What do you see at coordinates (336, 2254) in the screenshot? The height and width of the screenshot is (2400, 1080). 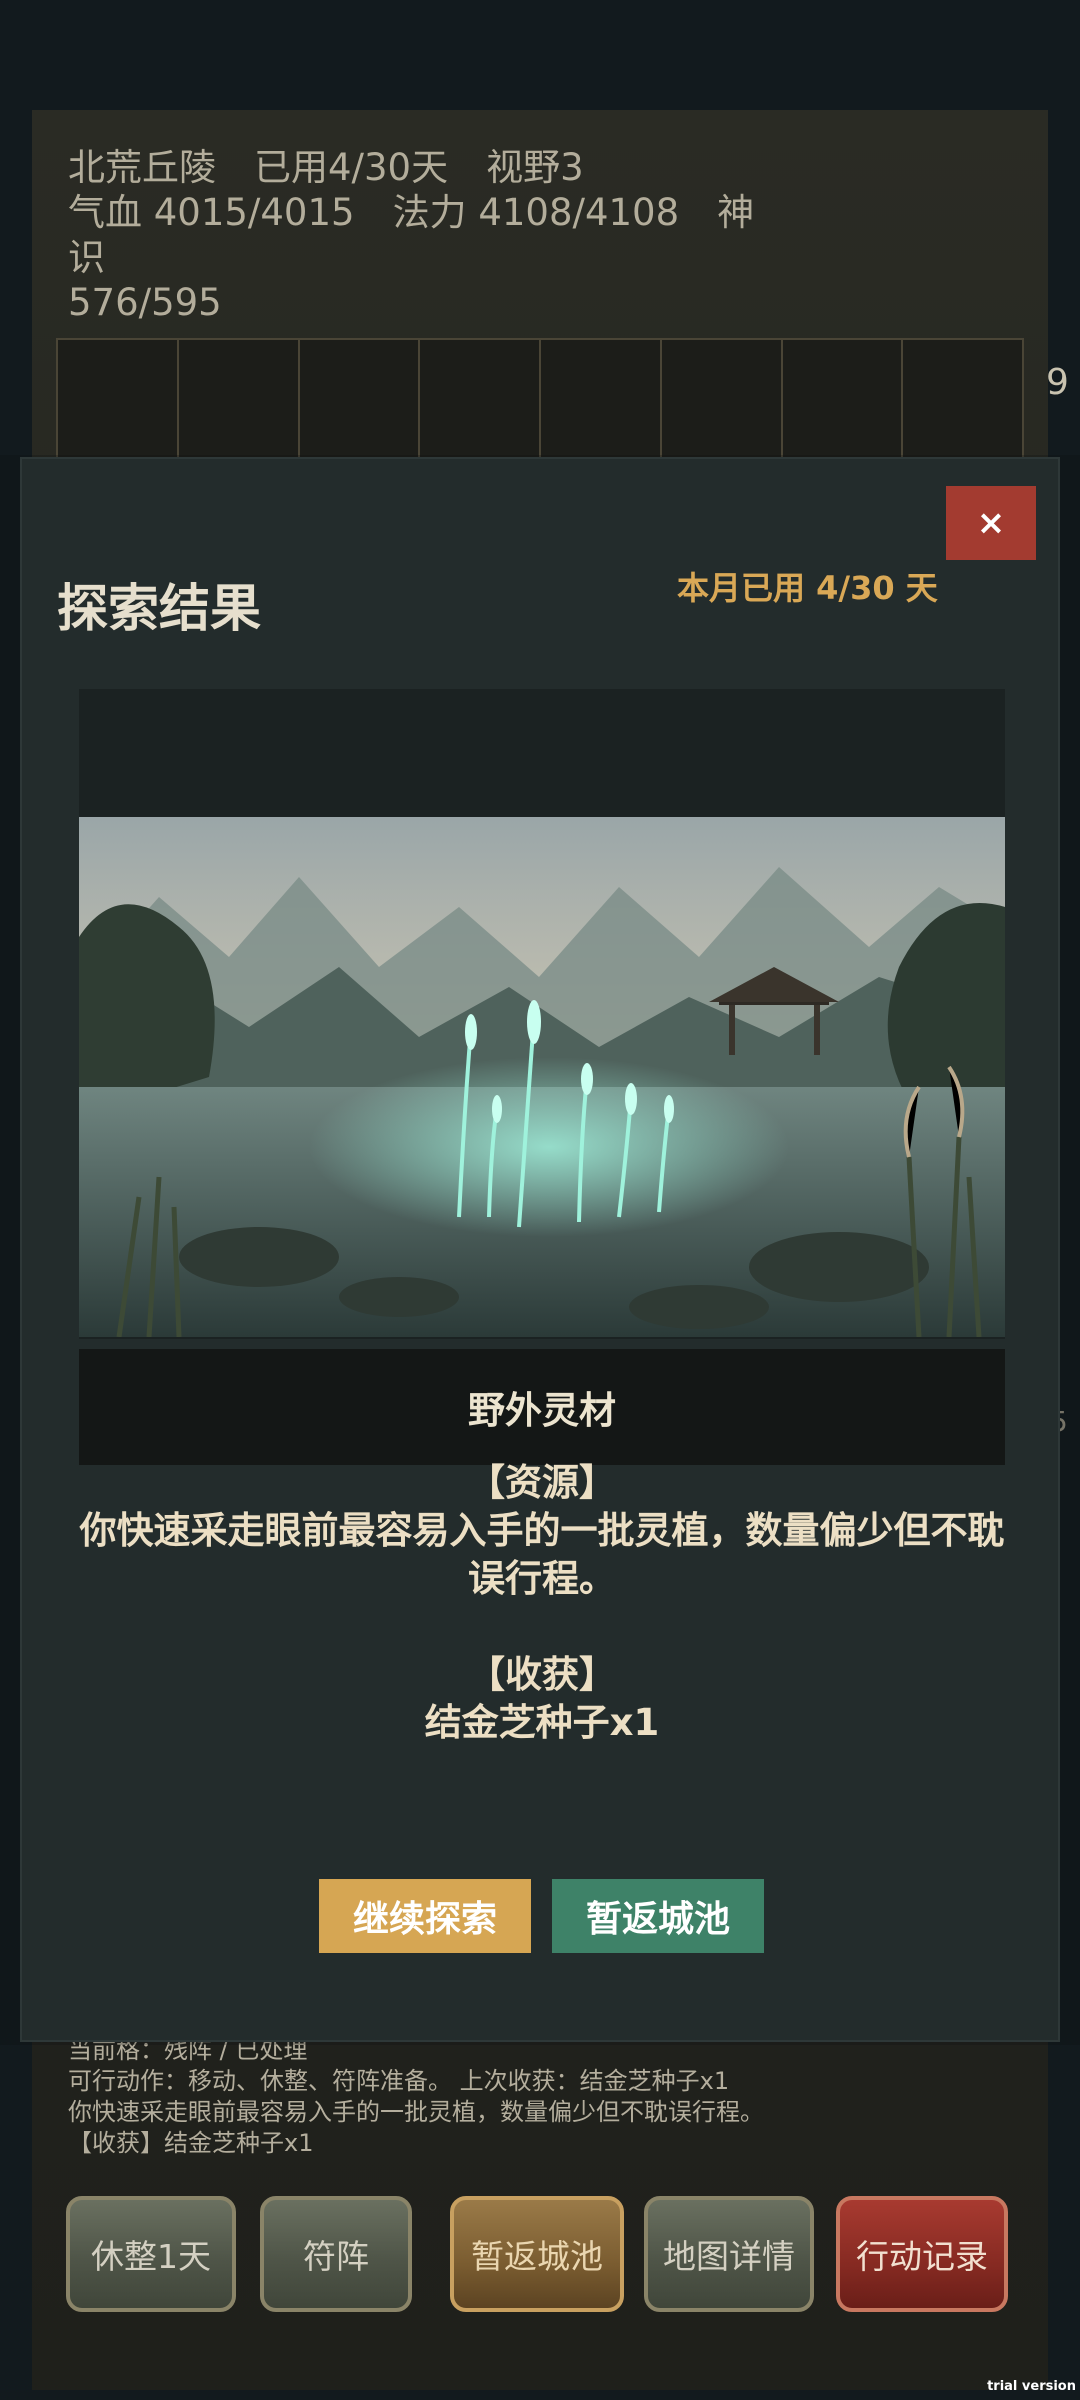 I see `formation-button: 符阵` at bounding box center [336, 2254].